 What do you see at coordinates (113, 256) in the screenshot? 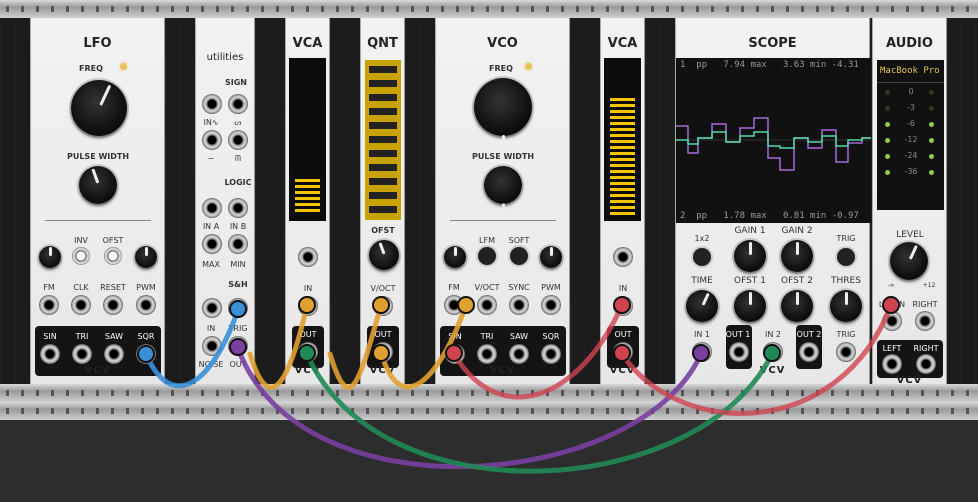
I see `lfo-ofst-switch` at bounding box center [113, 256].